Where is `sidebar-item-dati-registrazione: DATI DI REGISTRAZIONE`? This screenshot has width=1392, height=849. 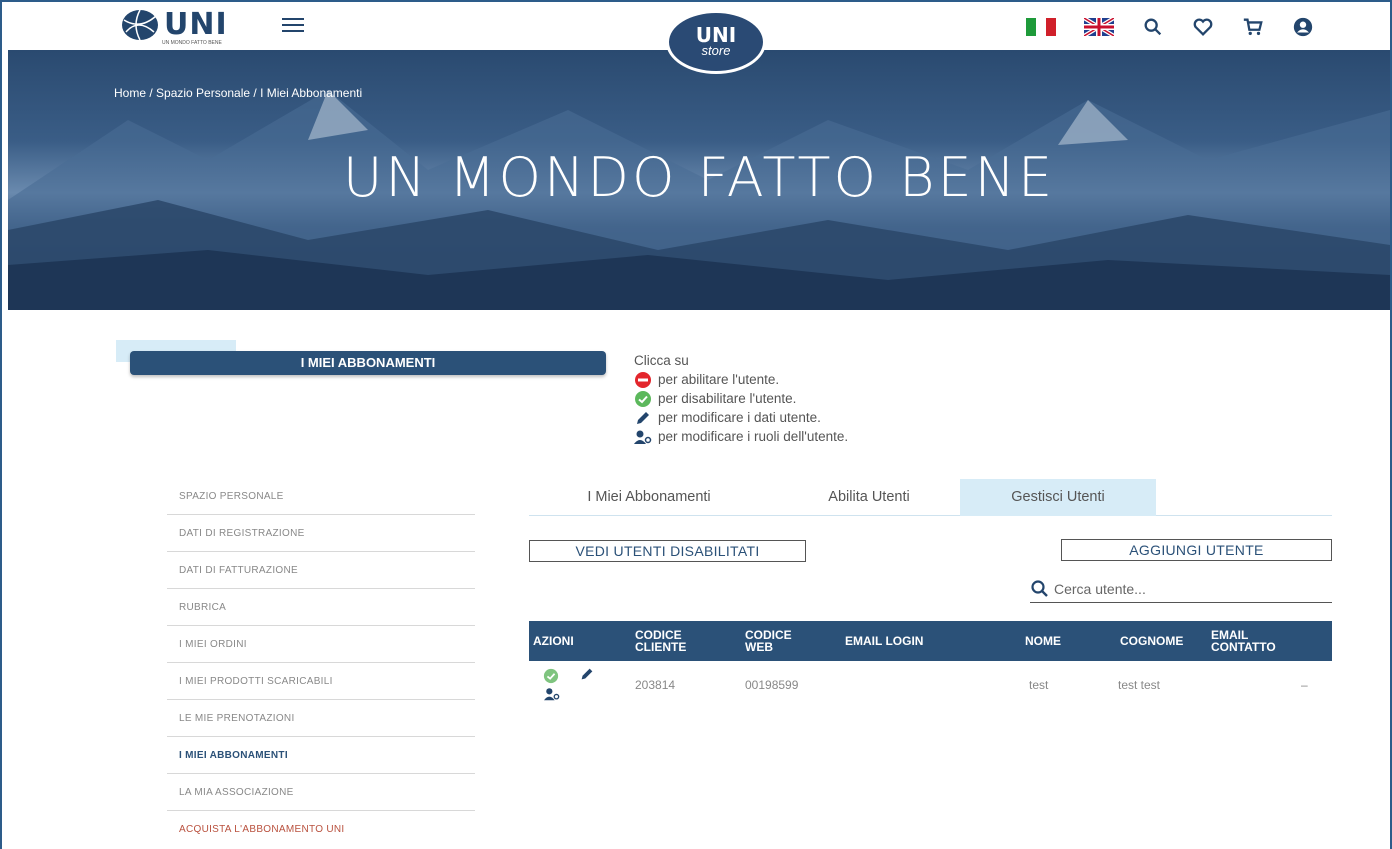 sidebar-item-dati-registrazione: DATI DI REGISTRAZIONE is located at coordinates (321, 533).